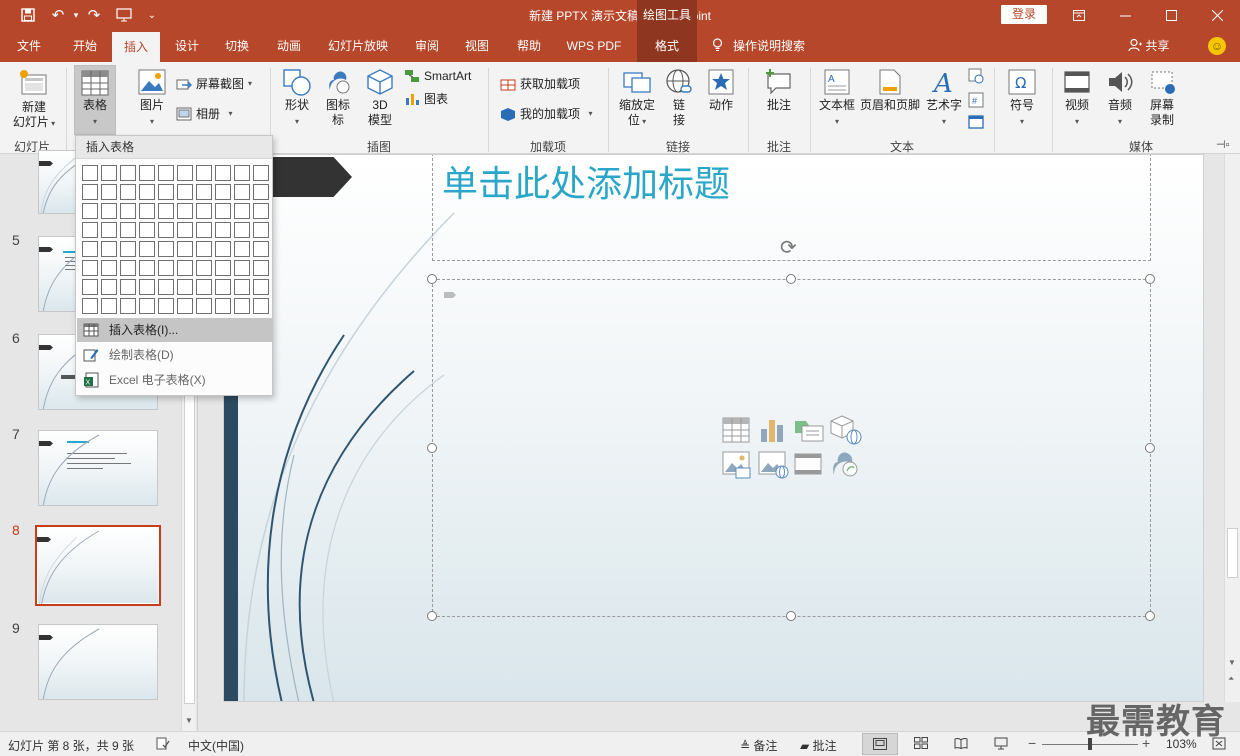 The height and width of the screenshot is (756, 1240). I want to click on previous-slide-icon: ⏶, so click(1231, 679).